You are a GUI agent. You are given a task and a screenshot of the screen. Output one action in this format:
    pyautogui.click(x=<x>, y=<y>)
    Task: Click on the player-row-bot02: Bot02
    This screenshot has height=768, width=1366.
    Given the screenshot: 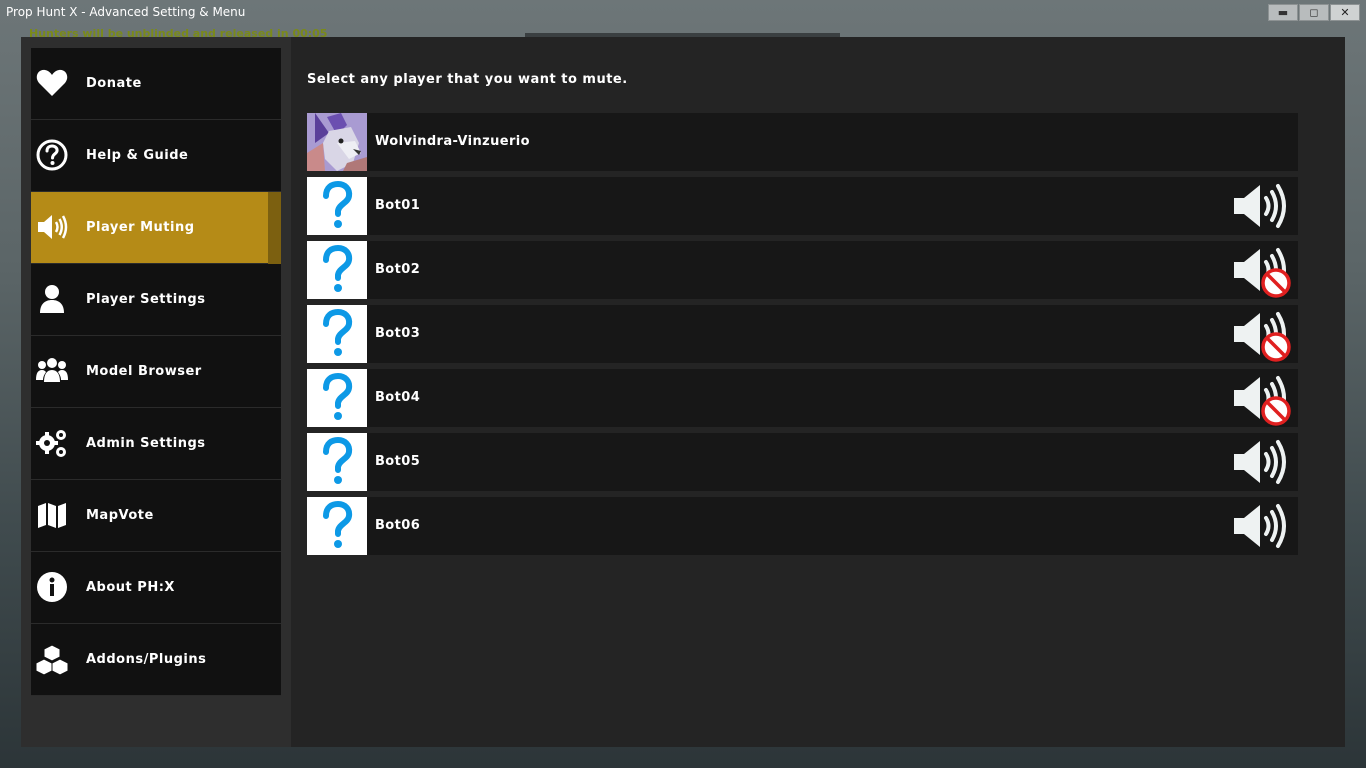 What is the action you would take?
    pyautogui.click(x=802, y=270)
    